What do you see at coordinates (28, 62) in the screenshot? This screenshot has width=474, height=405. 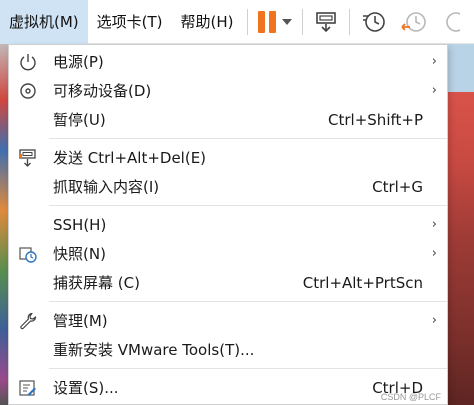 I see `power-icon` at bounding box center [28, 62].